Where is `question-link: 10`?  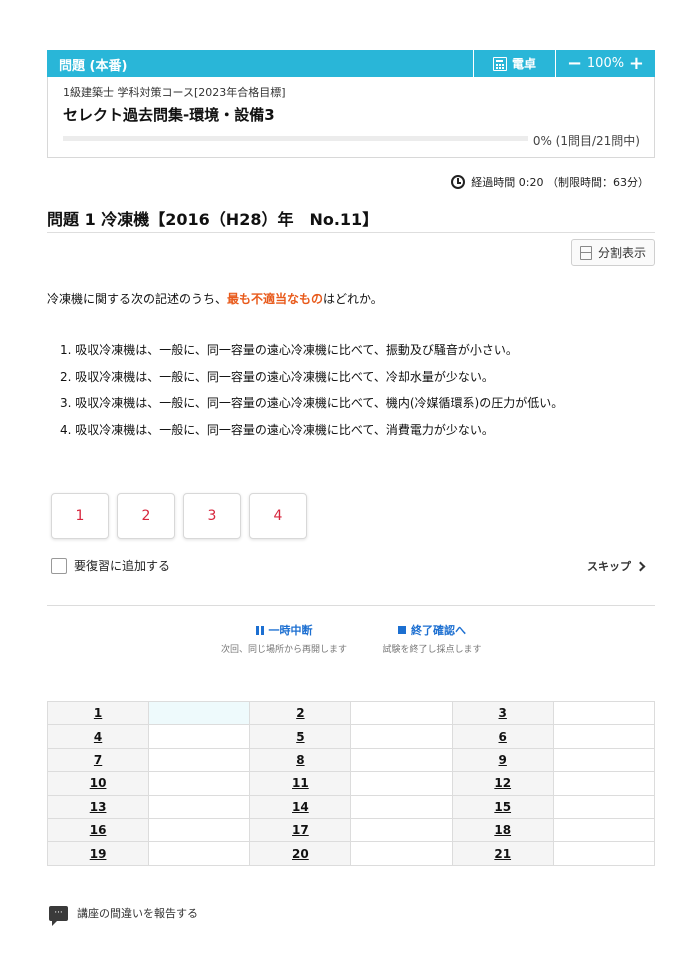
question-link: 10 is located at coordinates (98, 783).